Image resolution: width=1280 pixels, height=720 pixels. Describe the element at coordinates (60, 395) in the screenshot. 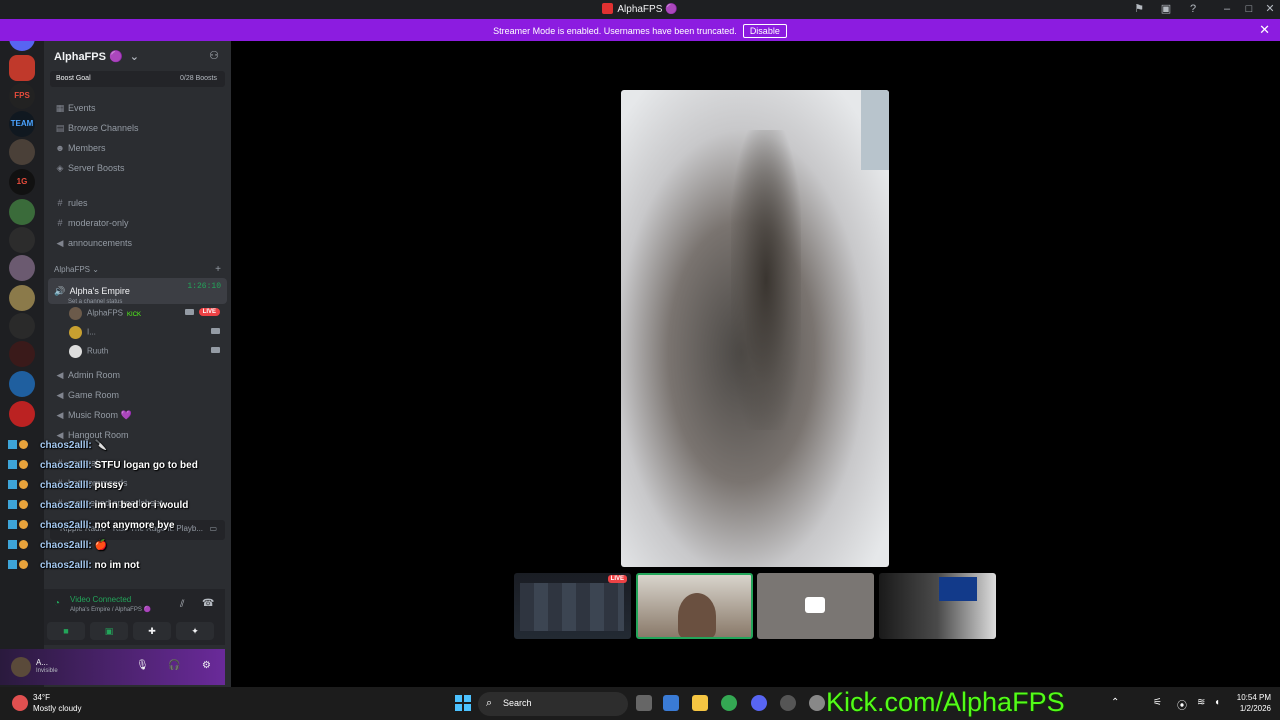

I see `speaker-icon: ◀` at that location.